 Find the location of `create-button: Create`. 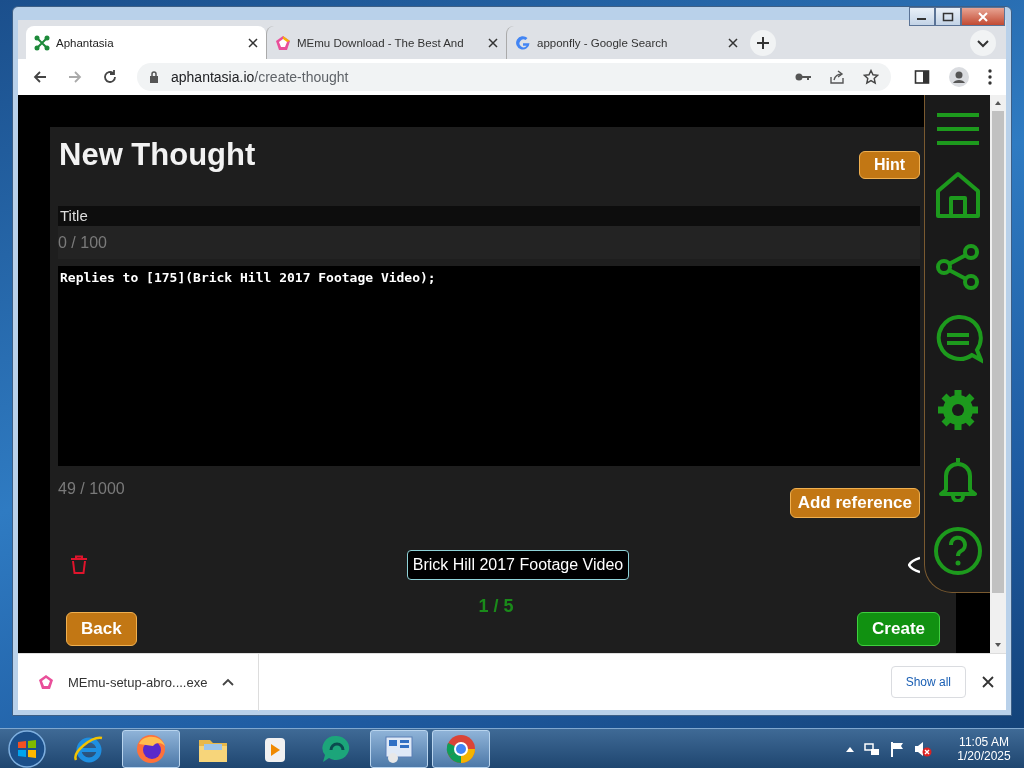

create-button: Create is located at coordinates (898, 629).